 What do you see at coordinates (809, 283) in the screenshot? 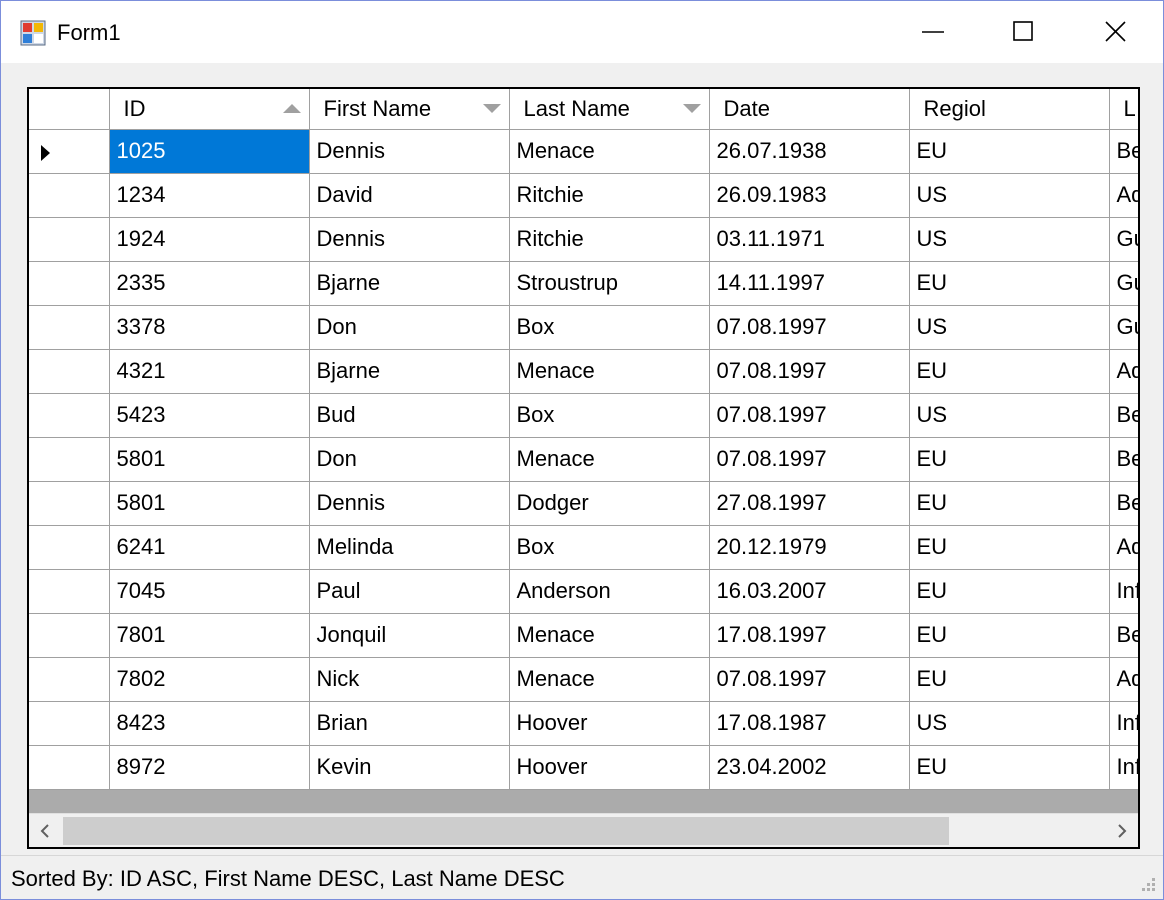
I see `cell-date: 14.11.1997` at bounding box center [809, 283].